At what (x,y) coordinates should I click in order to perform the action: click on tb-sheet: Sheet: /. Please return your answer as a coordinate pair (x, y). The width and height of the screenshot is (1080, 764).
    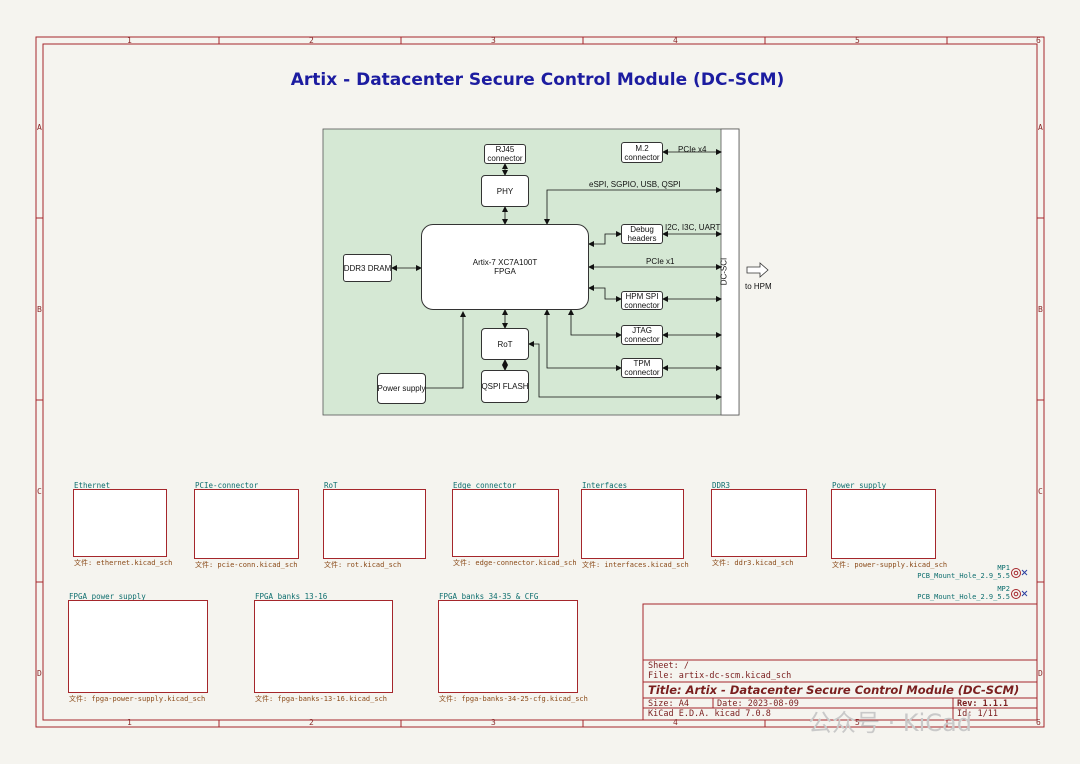
    Looking at the image, I should click on (668, 666).